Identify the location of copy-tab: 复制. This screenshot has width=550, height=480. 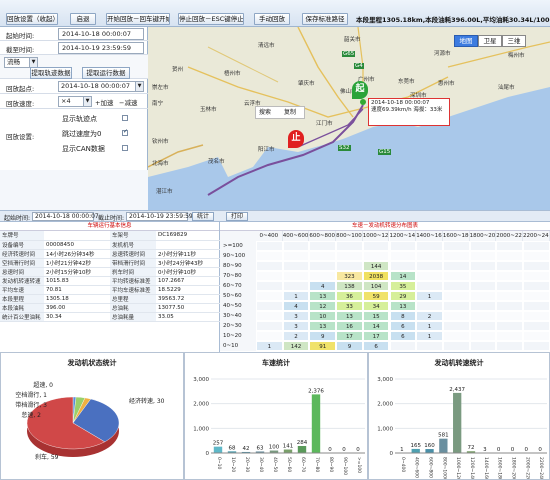
(290, 112).